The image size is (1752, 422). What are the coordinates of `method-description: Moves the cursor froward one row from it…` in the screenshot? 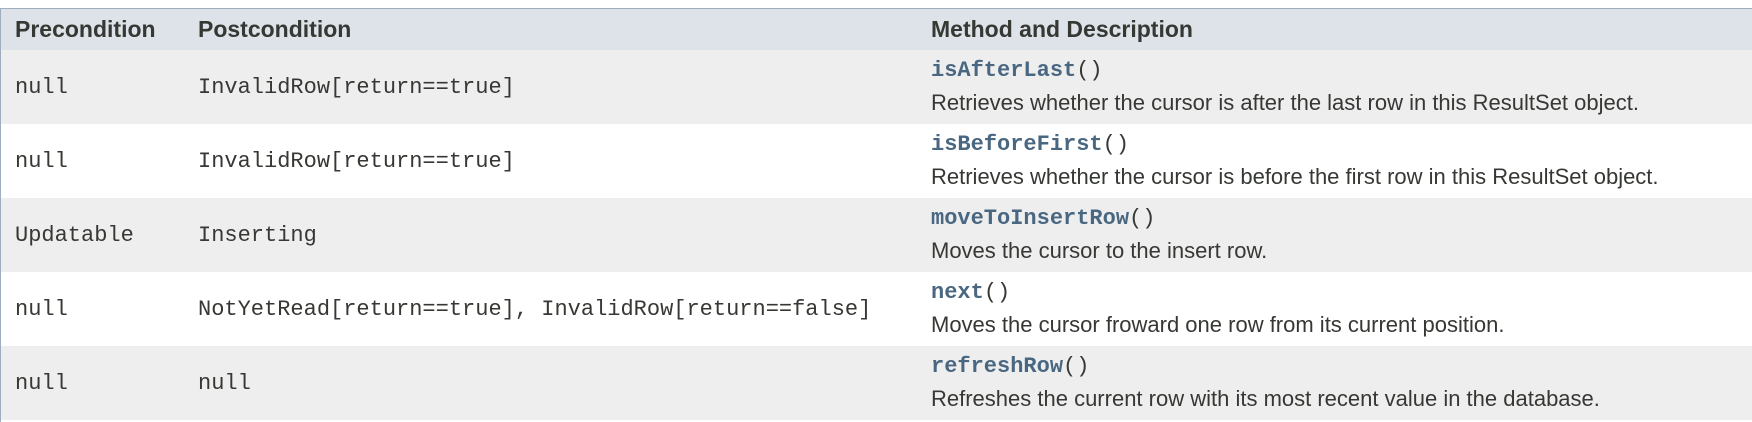 It's located at (1218, 324).